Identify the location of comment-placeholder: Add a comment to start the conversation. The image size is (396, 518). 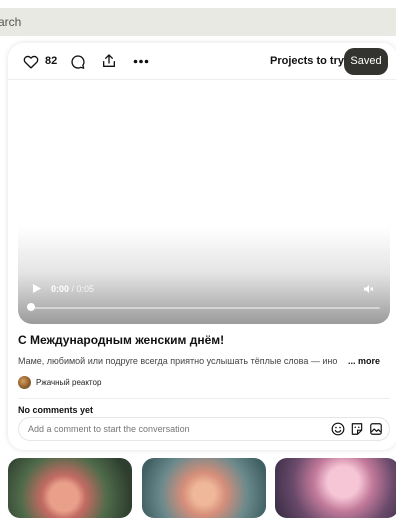
(109, 429).